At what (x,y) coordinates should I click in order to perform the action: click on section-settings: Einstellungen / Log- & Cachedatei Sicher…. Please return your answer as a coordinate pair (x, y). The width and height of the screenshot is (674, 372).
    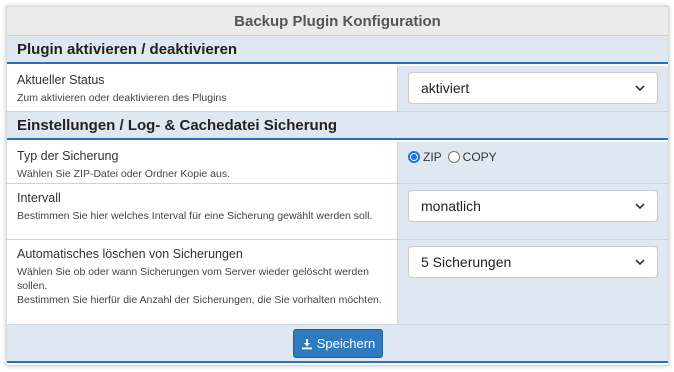
    Looking at the image, I should click on (337, 126).